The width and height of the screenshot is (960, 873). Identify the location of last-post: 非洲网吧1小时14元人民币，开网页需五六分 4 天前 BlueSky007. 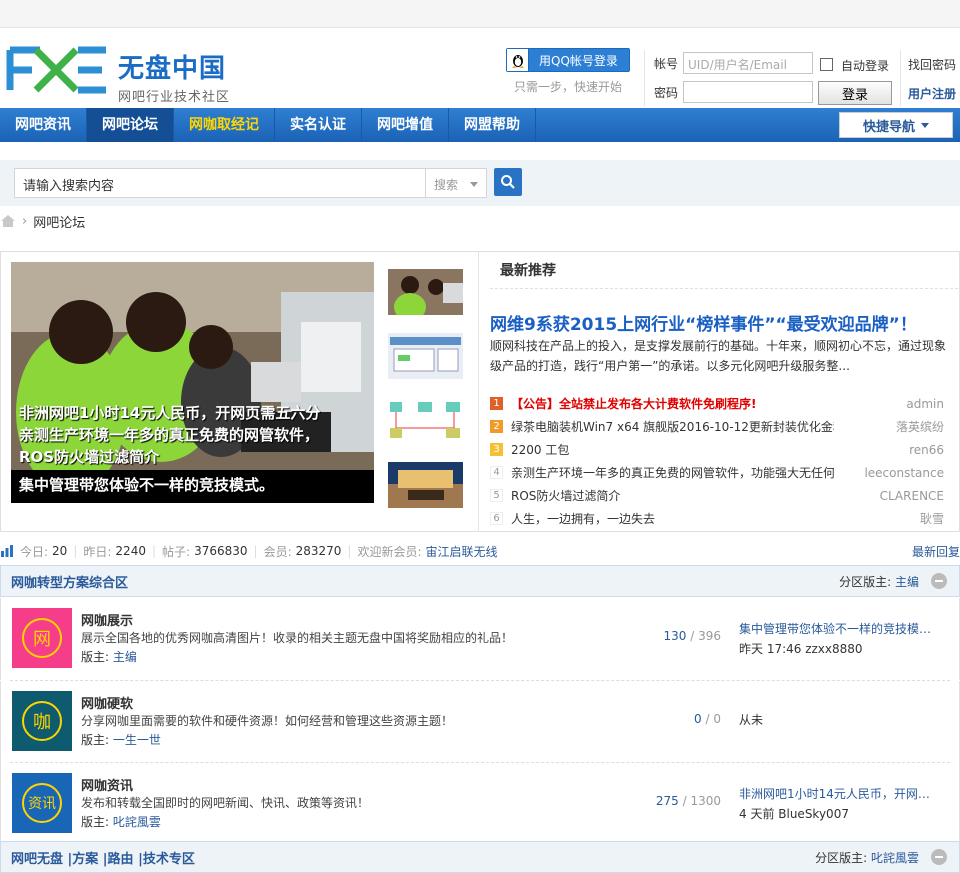
(839, 803).